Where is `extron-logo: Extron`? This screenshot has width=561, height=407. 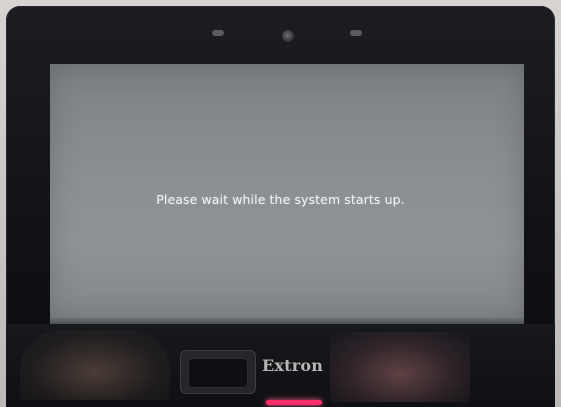
extron-logo: Extron is located at coordinates (293, 365).